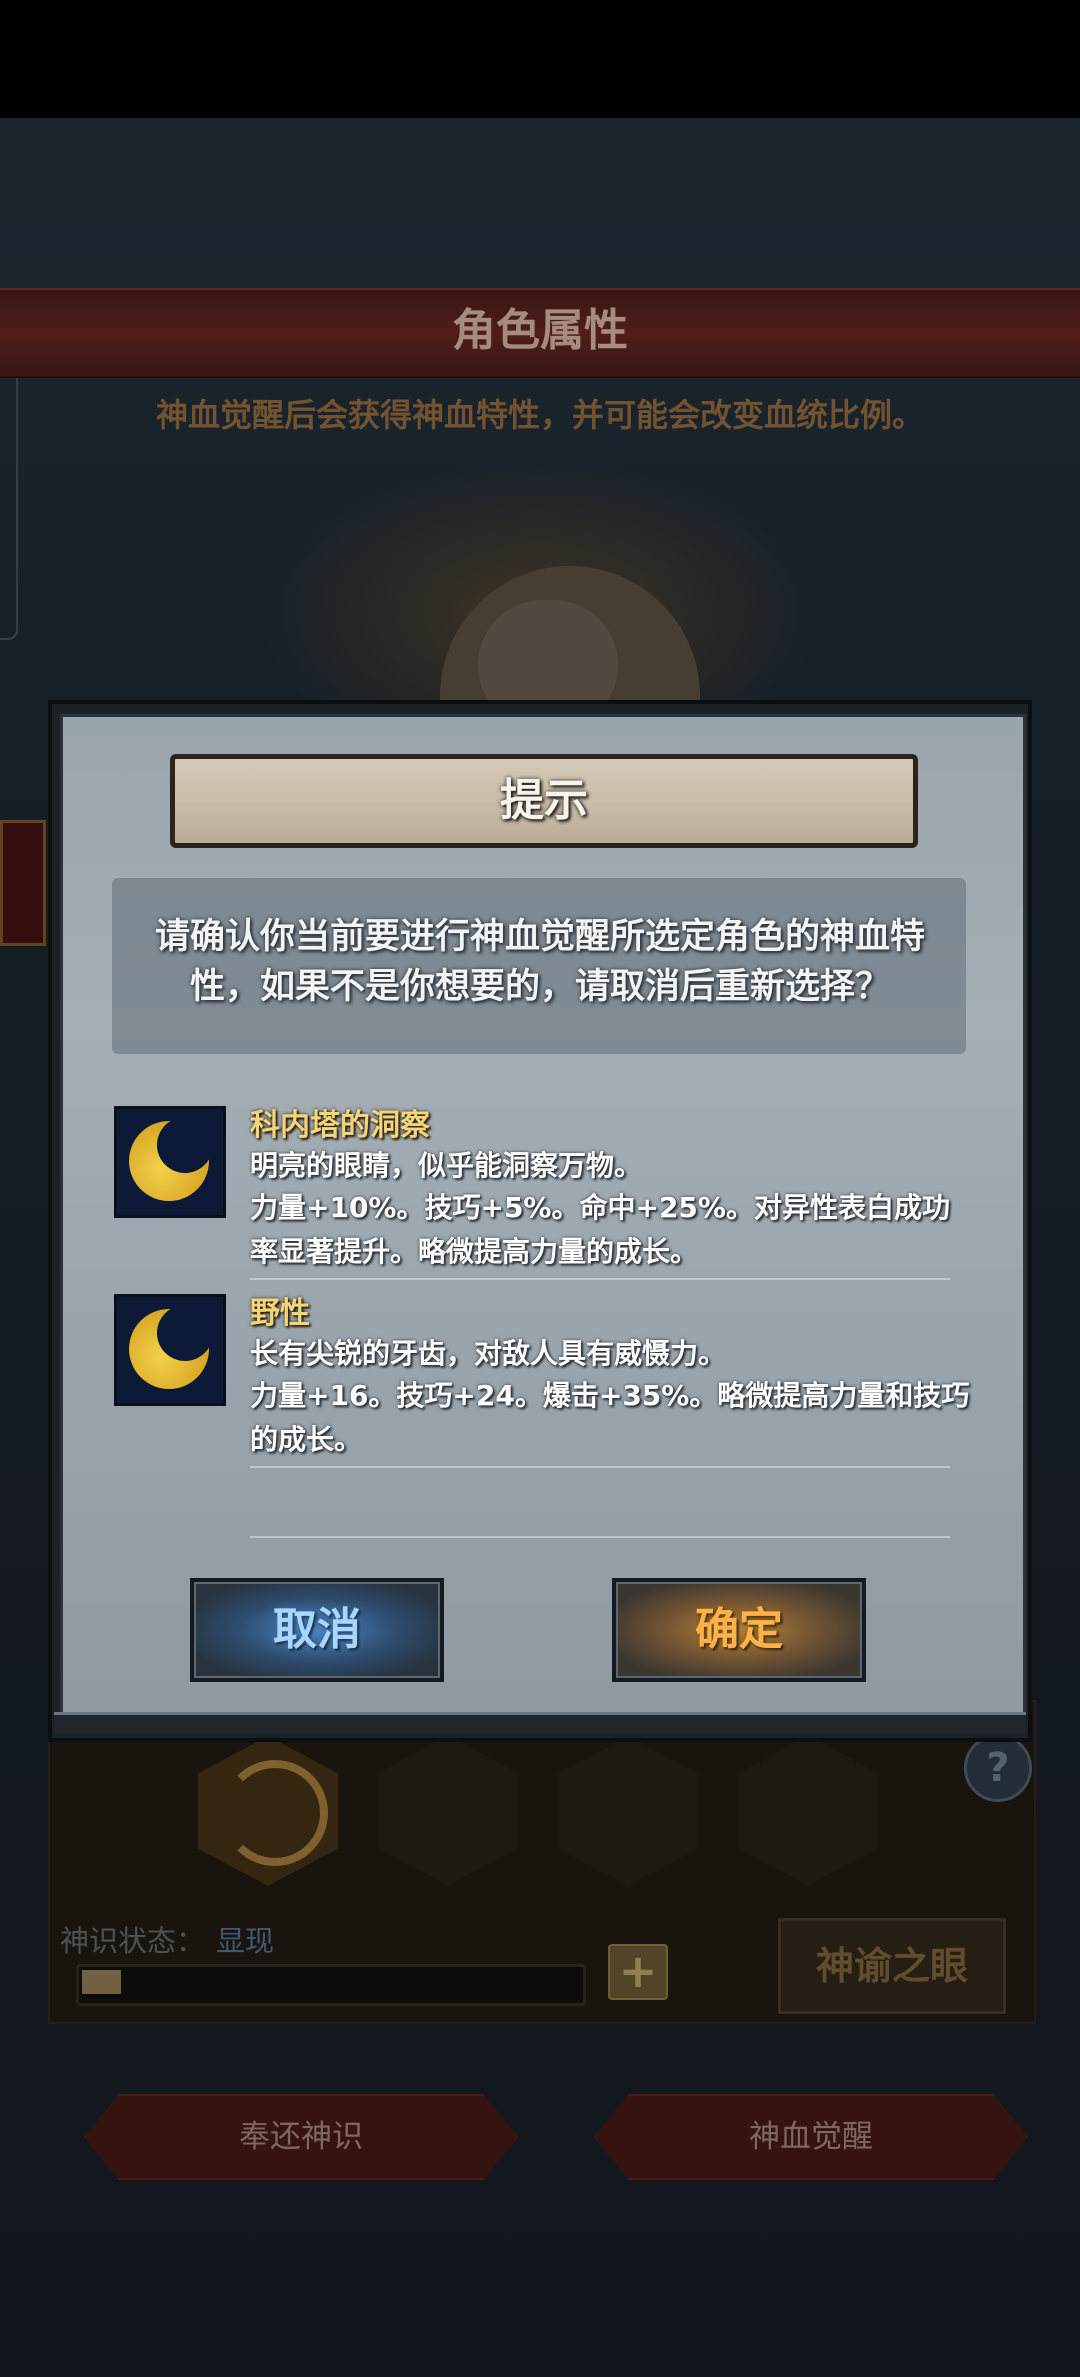 This screenshot has height=2377, width=1080. I want to click on confirm-button-label: 确定, so click(739, 1630).